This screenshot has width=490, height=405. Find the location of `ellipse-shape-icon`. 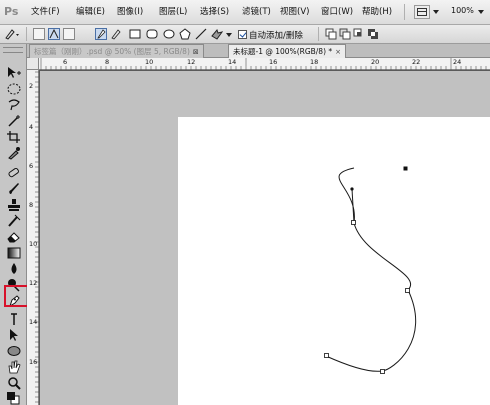

ellipse-shape-icon is located at coordinates (169, 34).